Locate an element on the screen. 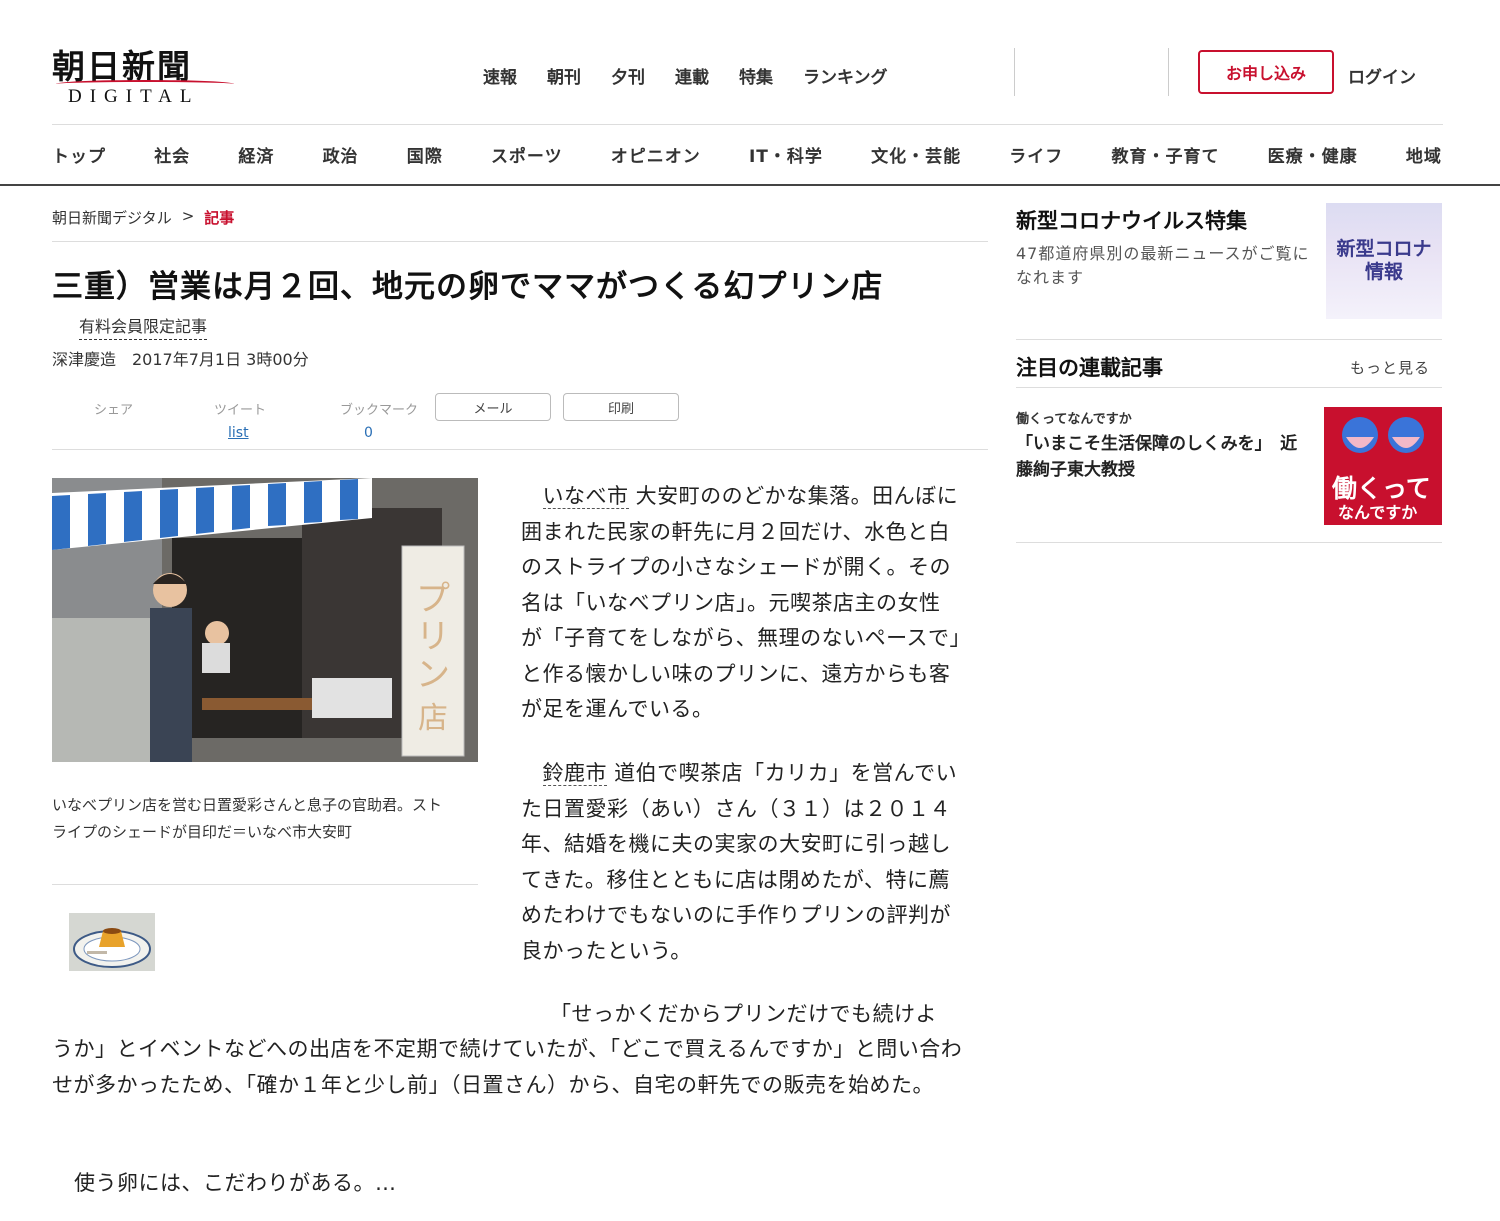 The height and width of the screenshot is (1221, 1500). header-bottom-rule is located at coordinates (750, 185).